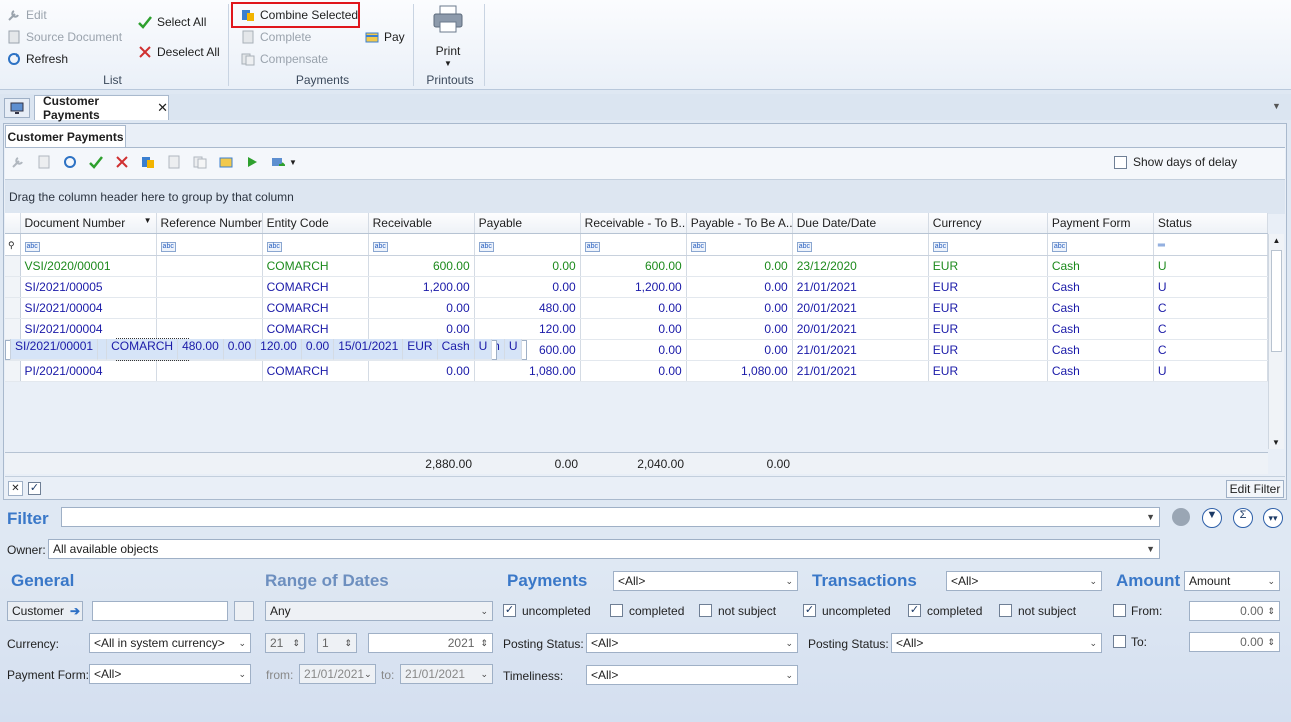 The image size is (1291, 722). Describe the element at coordinates (379, 611) in the screenshot. I see `date-range-select: Any ⌄` at that location.